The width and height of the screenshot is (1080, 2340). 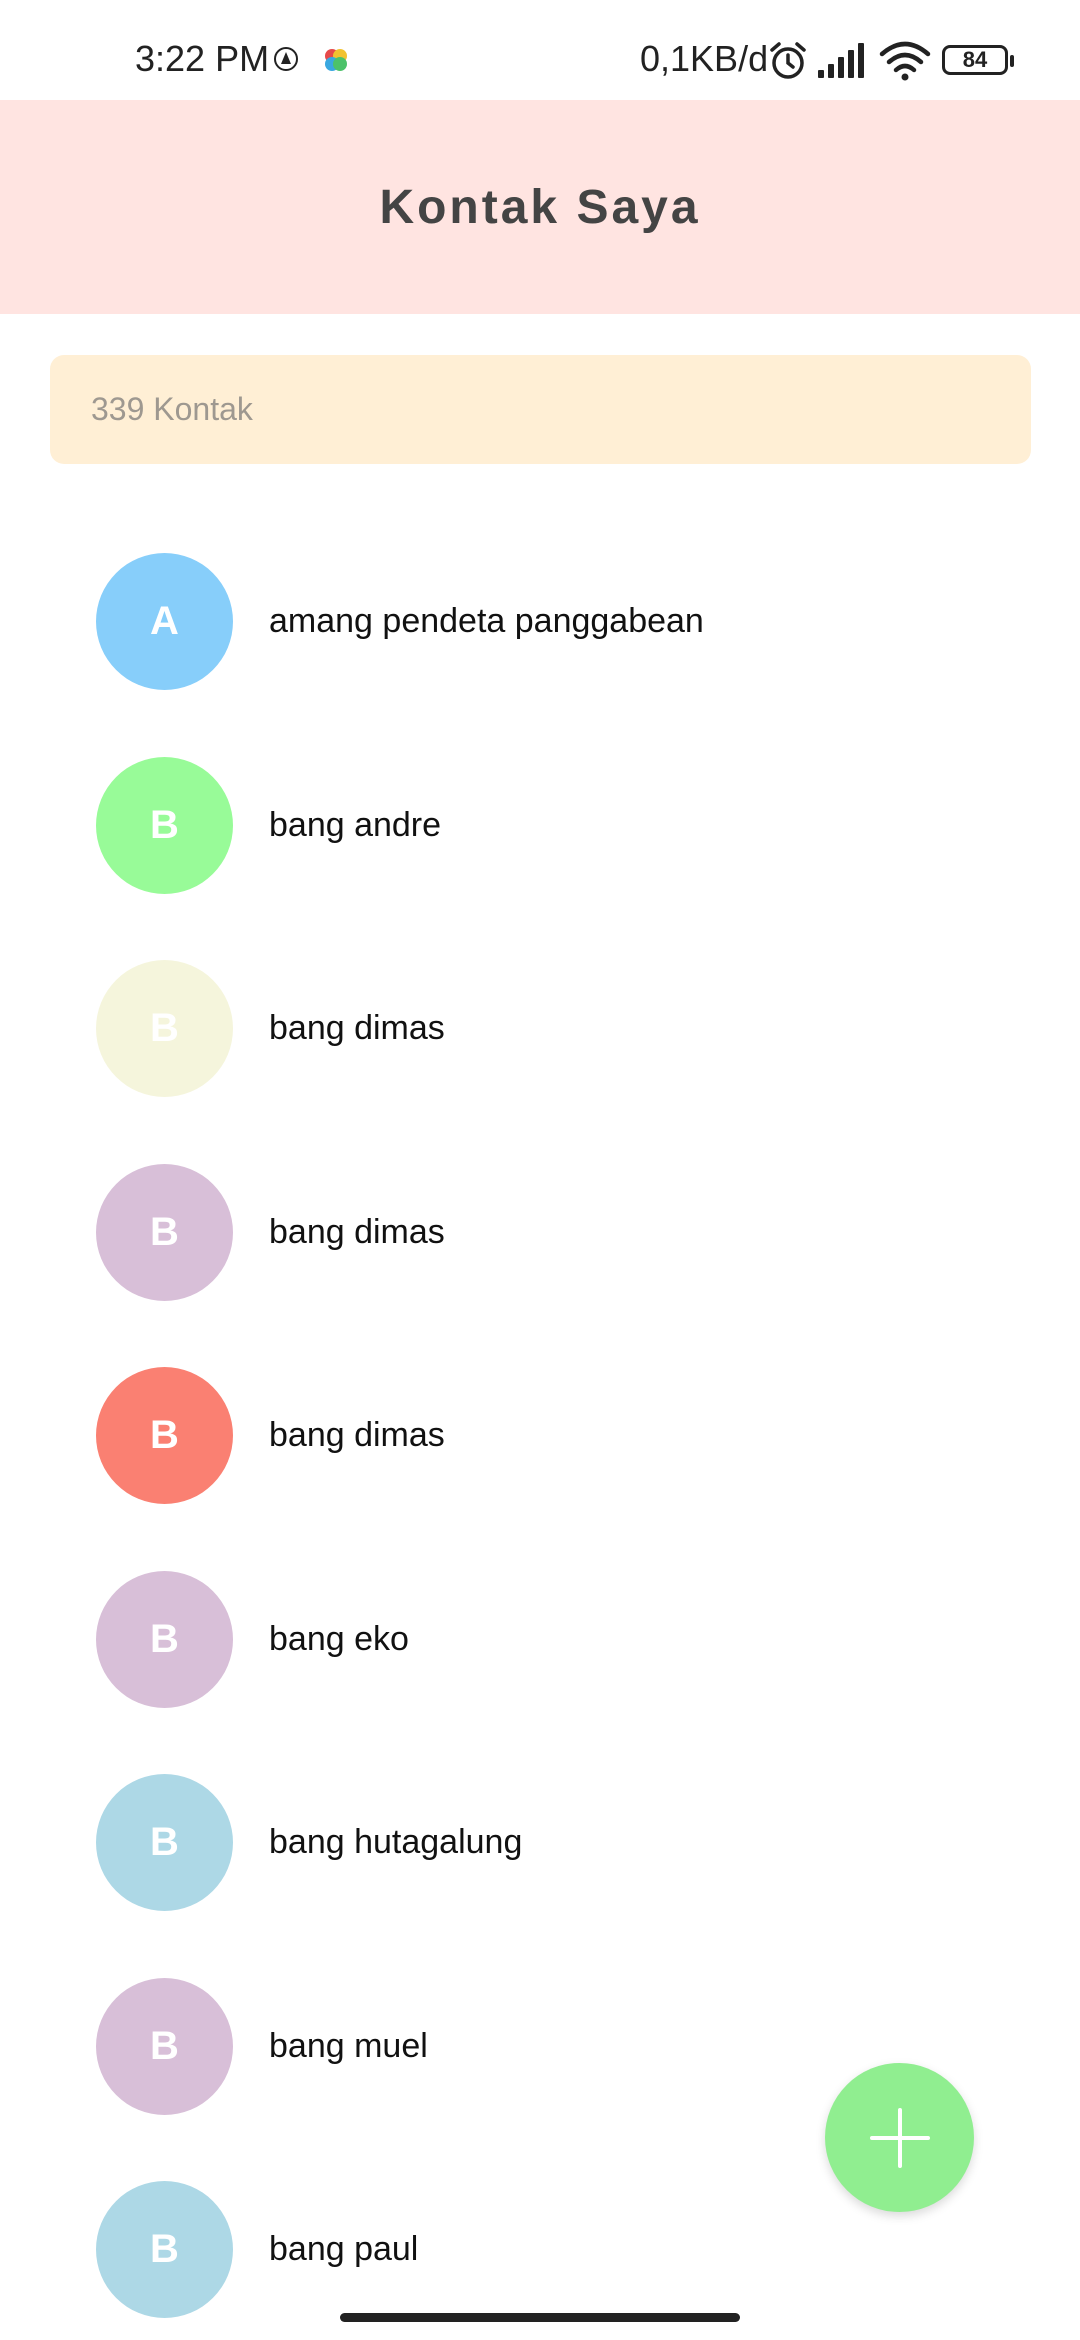 I want to click on contact-row: B bang hutagalung, so click(x=540, y=1843).